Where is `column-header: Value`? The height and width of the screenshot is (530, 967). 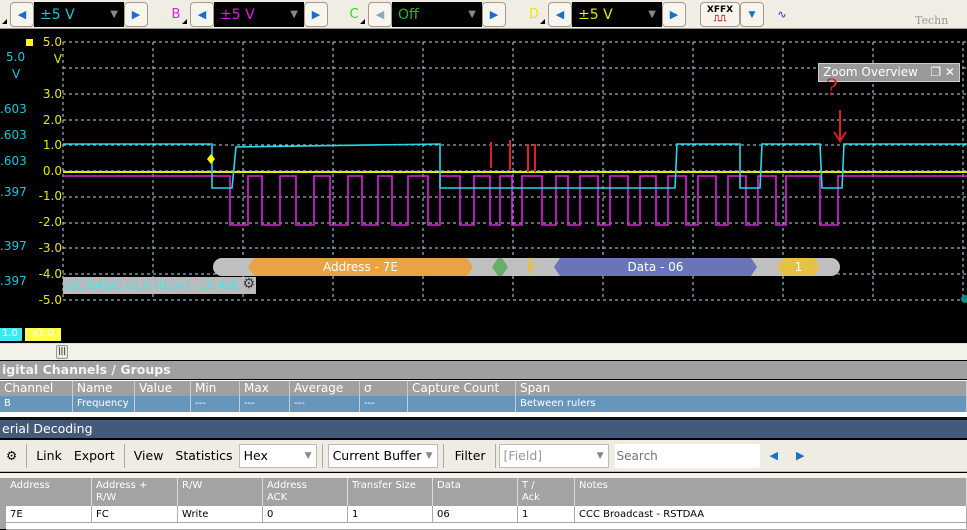 column-header: Value is located at coordinates (163, 388).